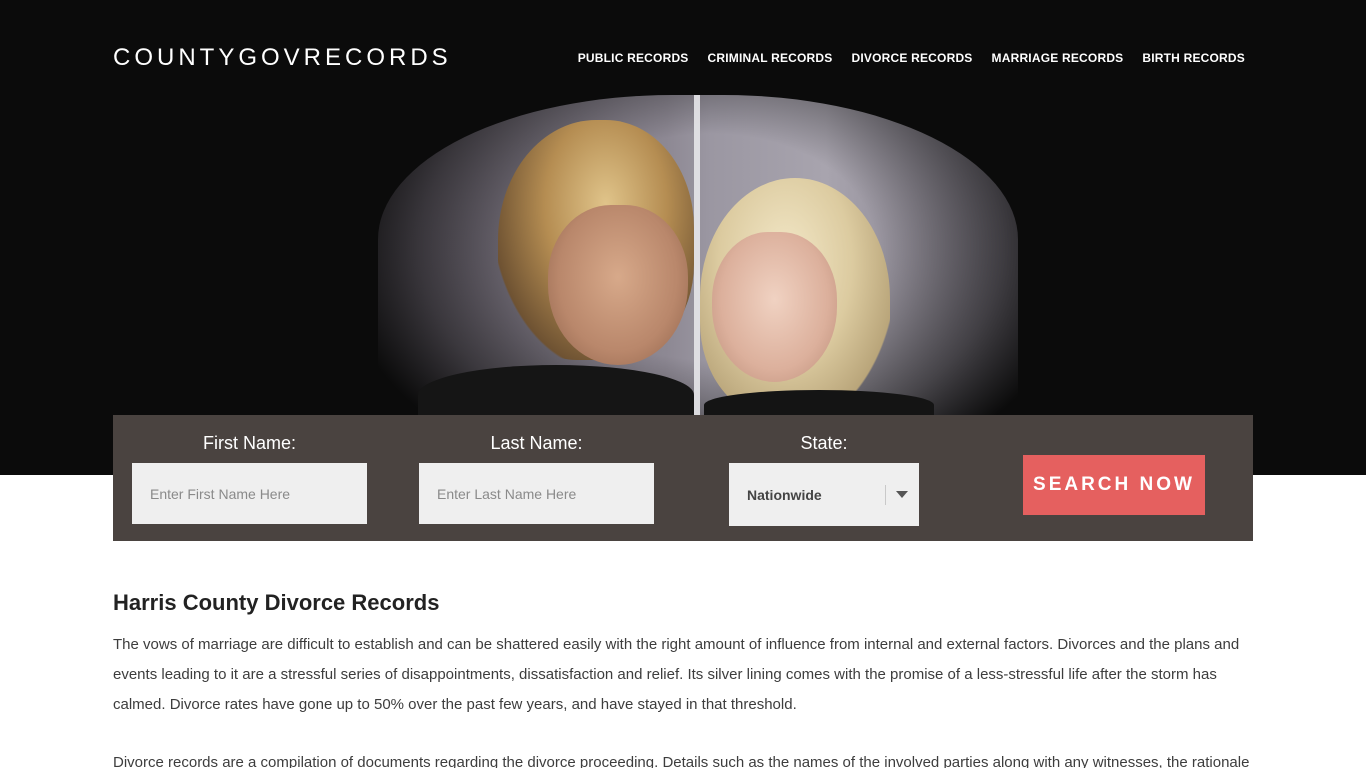  I want to click on nav-public-records: PUBLIC RECORDS, so click(633, 58).